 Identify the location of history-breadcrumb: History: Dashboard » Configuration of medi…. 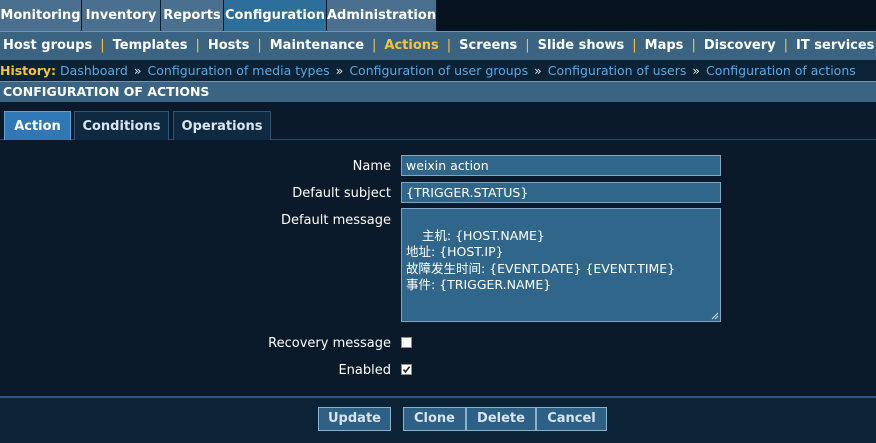
(438, 70).